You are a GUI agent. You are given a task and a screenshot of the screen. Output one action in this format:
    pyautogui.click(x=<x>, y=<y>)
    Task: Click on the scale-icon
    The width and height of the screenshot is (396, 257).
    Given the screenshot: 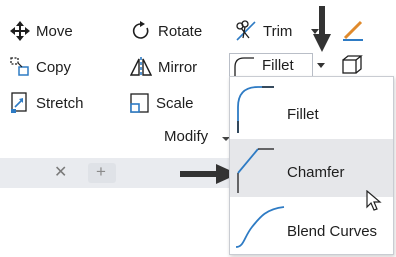 What is the action you would take?
    pyautogui.click(x=139, y=103)
    